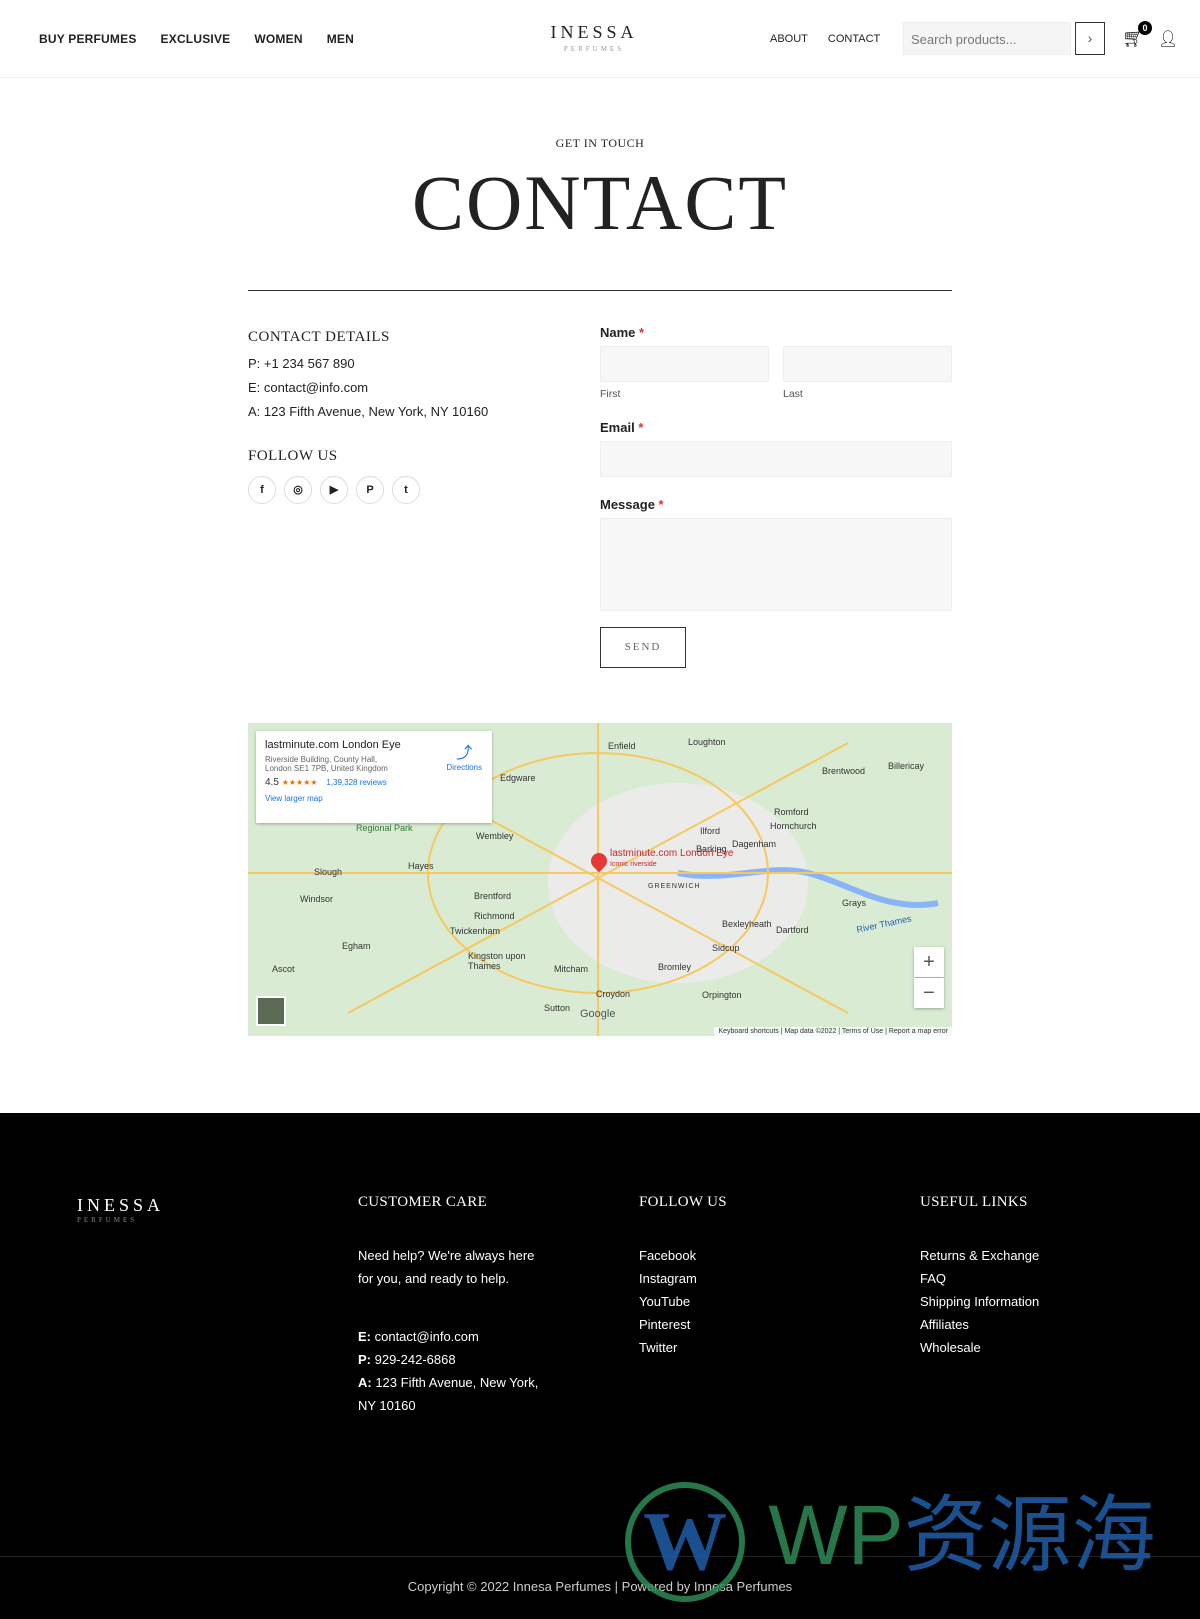  What do you see at coordinates (979, 1347) in the screenshot?
I see `footer-link-wholesale: Wholesale` at bounding box center [979, 1347].